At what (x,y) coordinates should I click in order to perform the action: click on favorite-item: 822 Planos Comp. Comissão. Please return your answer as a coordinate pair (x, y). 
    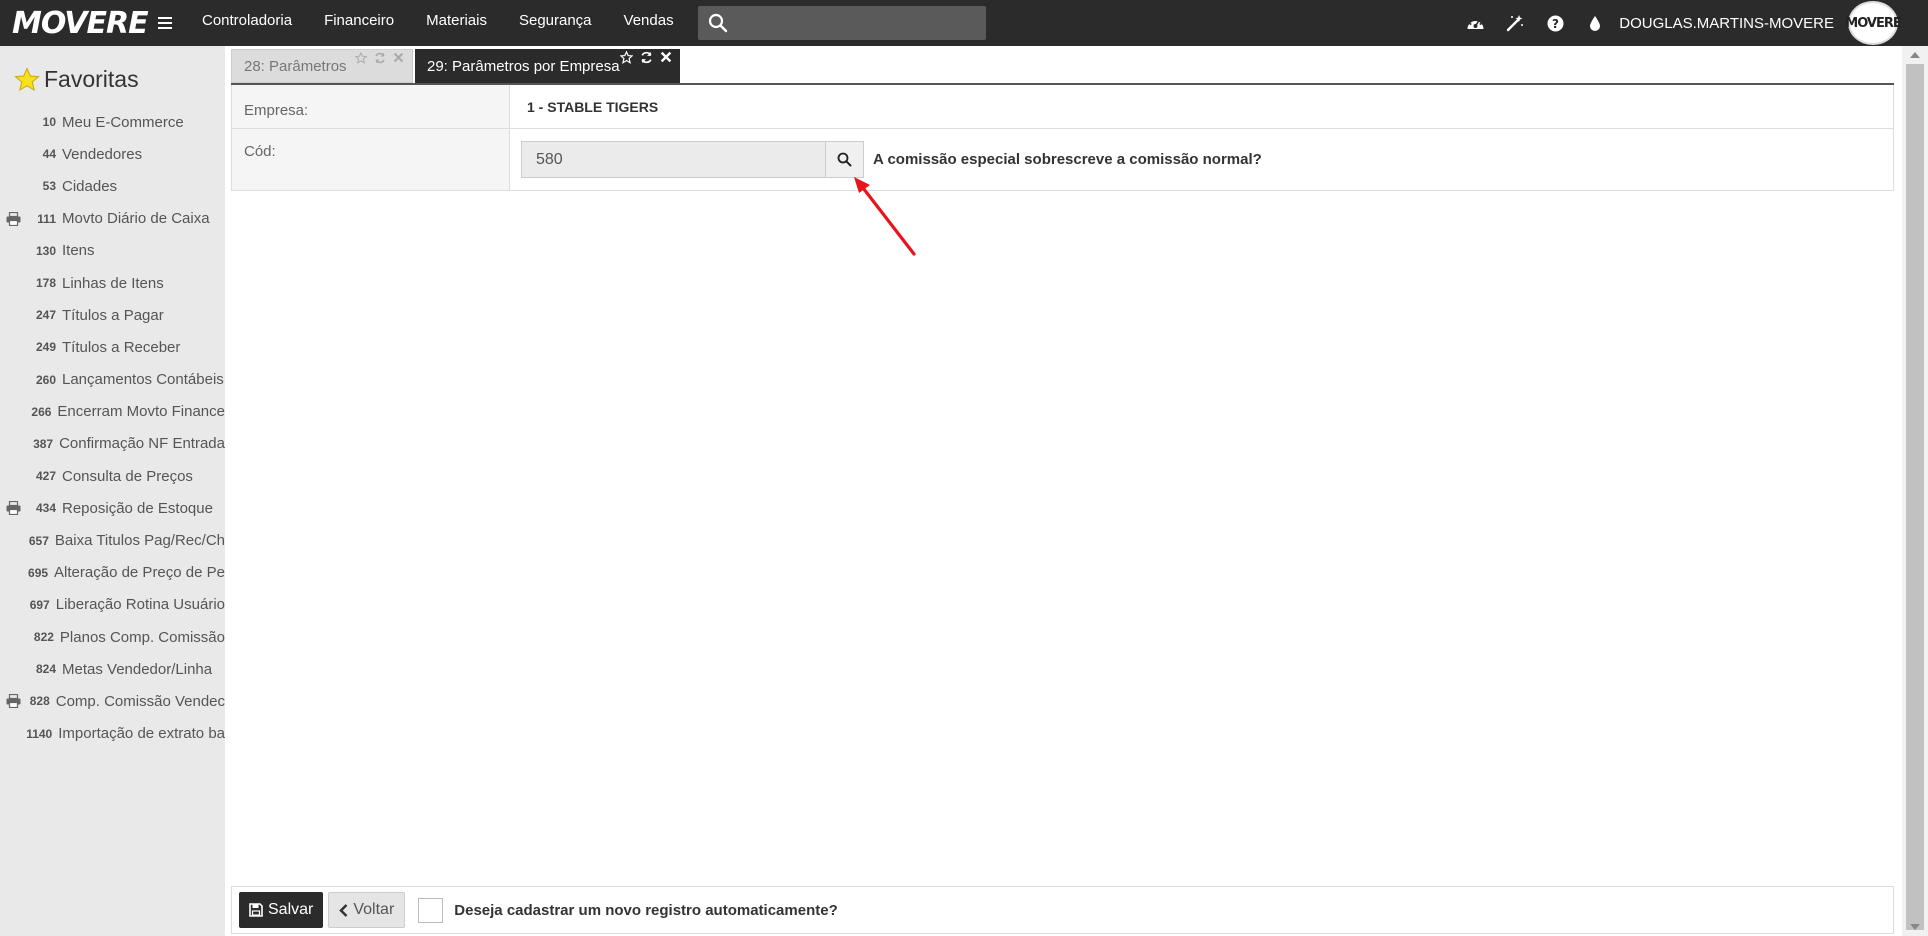
    Looking at the image, I should click on (112, 637).